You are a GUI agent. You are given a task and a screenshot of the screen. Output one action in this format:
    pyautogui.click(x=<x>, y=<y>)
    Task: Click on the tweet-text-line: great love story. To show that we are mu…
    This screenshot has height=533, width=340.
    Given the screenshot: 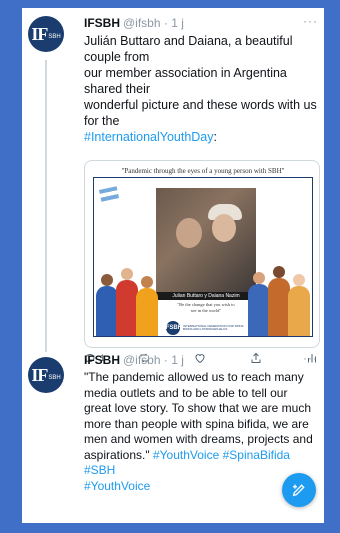 What is the action you would take?
    pyautogui.click(x=197, y=408)
    